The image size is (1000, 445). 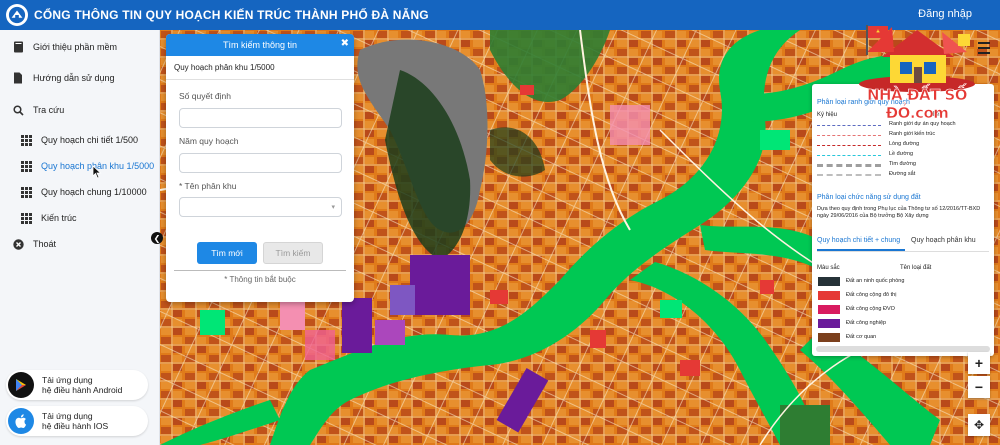 What do you see at coordinates (87, 166) in the screenshot?
I see `sidebar-item-zone-plan: Quy hoạch phân khu 1/5000` at bounding box center [87, 166].